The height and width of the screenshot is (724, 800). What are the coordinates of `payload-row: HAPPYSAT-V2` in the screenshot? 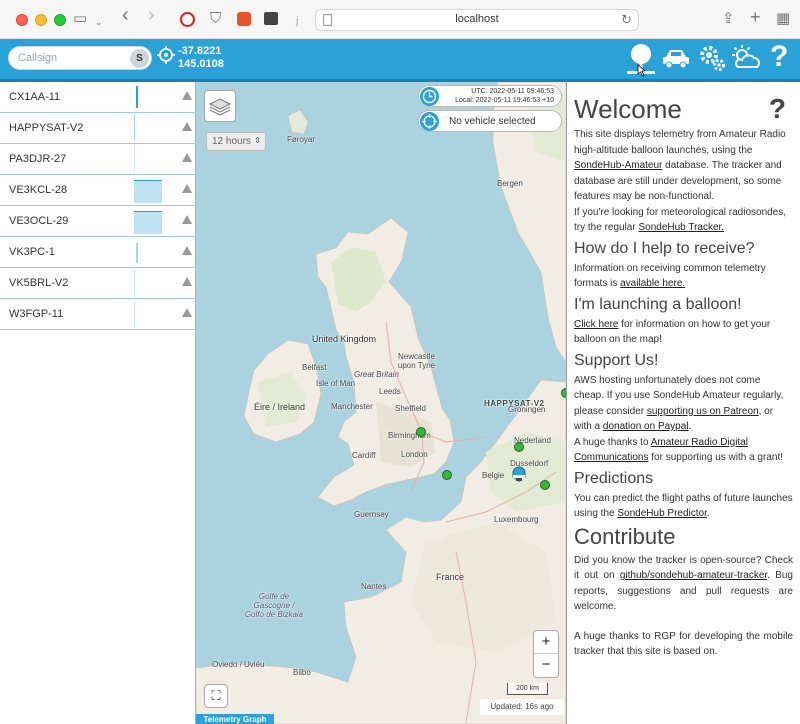 It's located at (98, 128).